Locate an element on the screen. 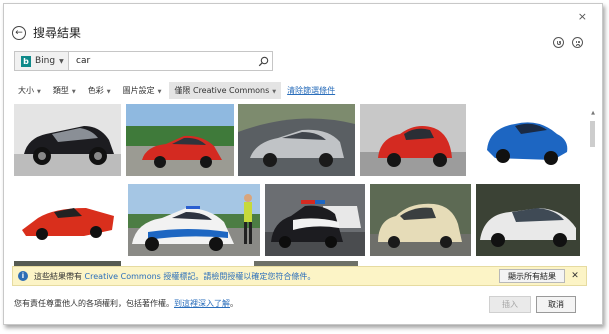  footer-notice: 您有責任尊重他人的各項權利，包括著作權。到這裡深入了解。 is located at coordinates (126, 303).